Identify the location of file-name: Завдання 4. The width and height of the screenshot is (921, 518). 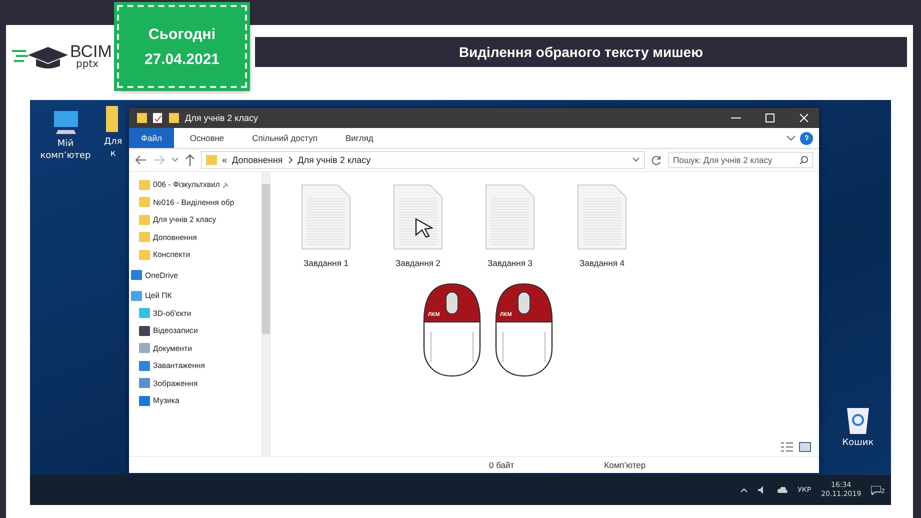
(602, 263).